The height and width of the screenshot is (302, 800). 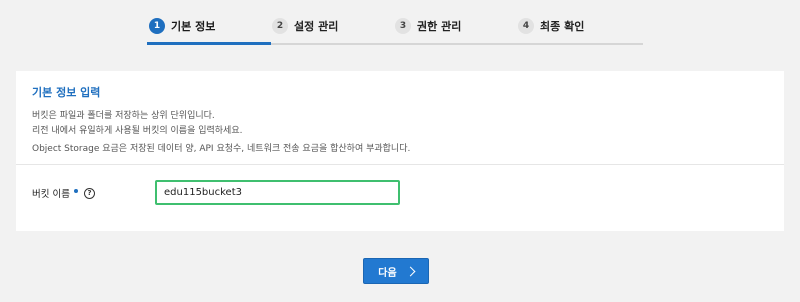 I want to click on step-label: 권한 관리, so click(x=439, y=26).